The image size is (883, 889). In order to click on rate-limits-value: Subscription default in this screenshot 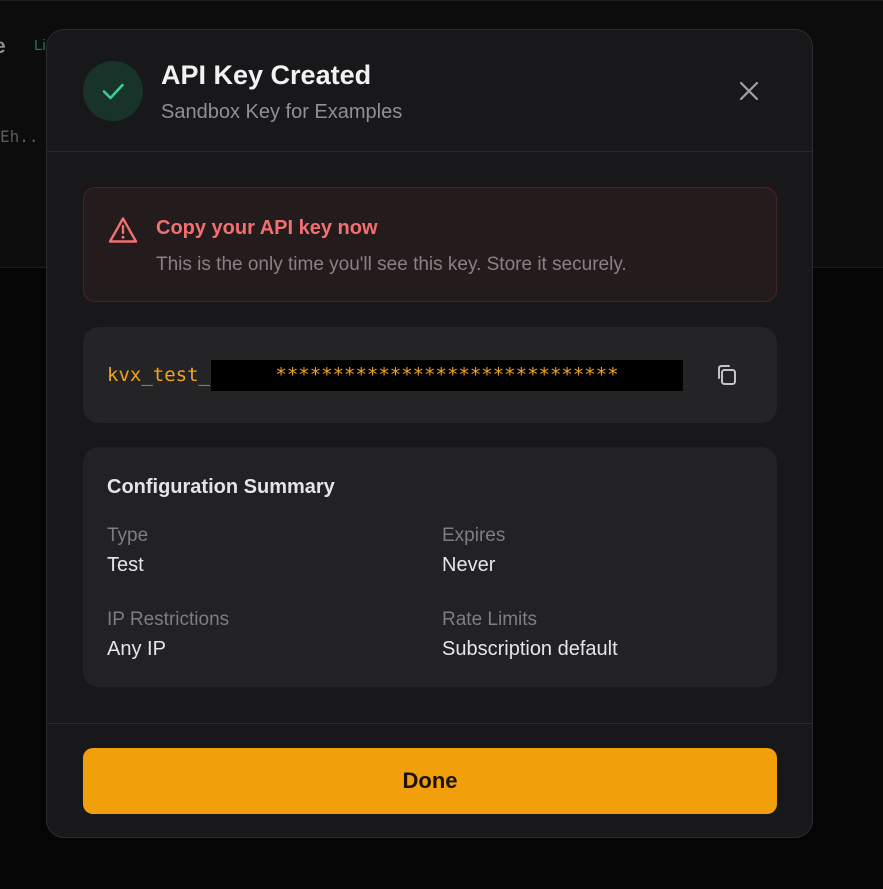, I will do `click(530, 649)`.